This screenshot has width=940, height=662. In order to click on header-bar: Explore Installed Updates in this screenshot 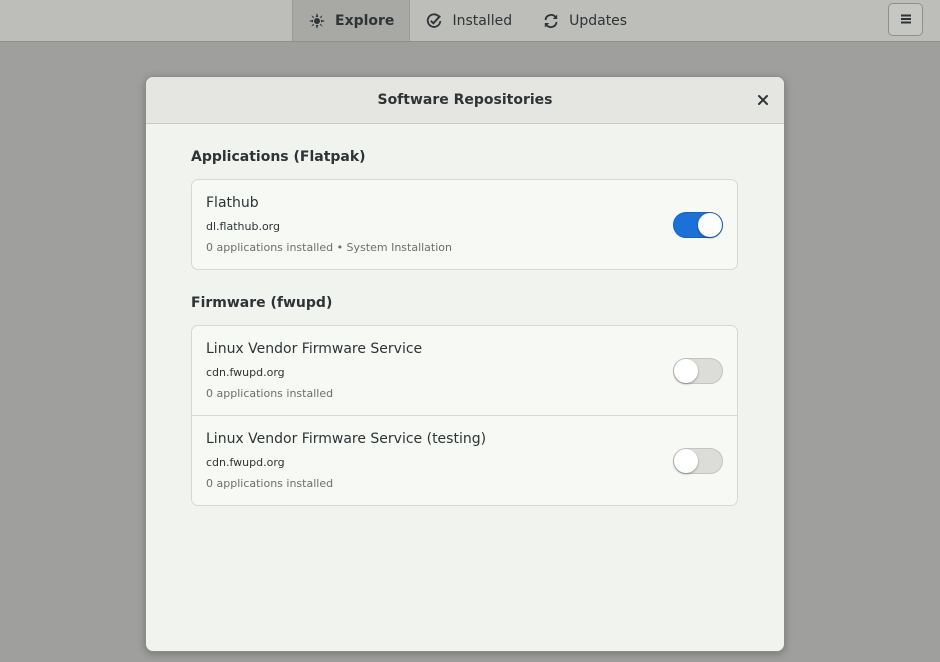, I will do `click(470, 21)`.